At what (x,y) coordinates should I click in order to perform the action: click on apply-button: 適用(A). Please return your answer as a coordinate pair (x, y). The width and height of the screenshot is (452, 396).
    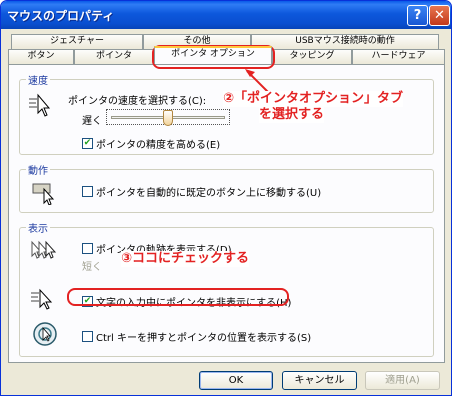
    Looking at the image, I should click on (402, 380).